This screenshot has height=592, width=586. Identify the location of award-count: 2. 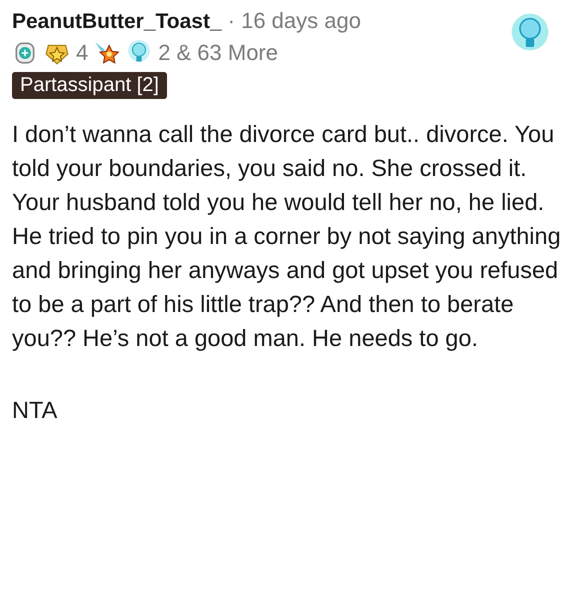
(164, 53).